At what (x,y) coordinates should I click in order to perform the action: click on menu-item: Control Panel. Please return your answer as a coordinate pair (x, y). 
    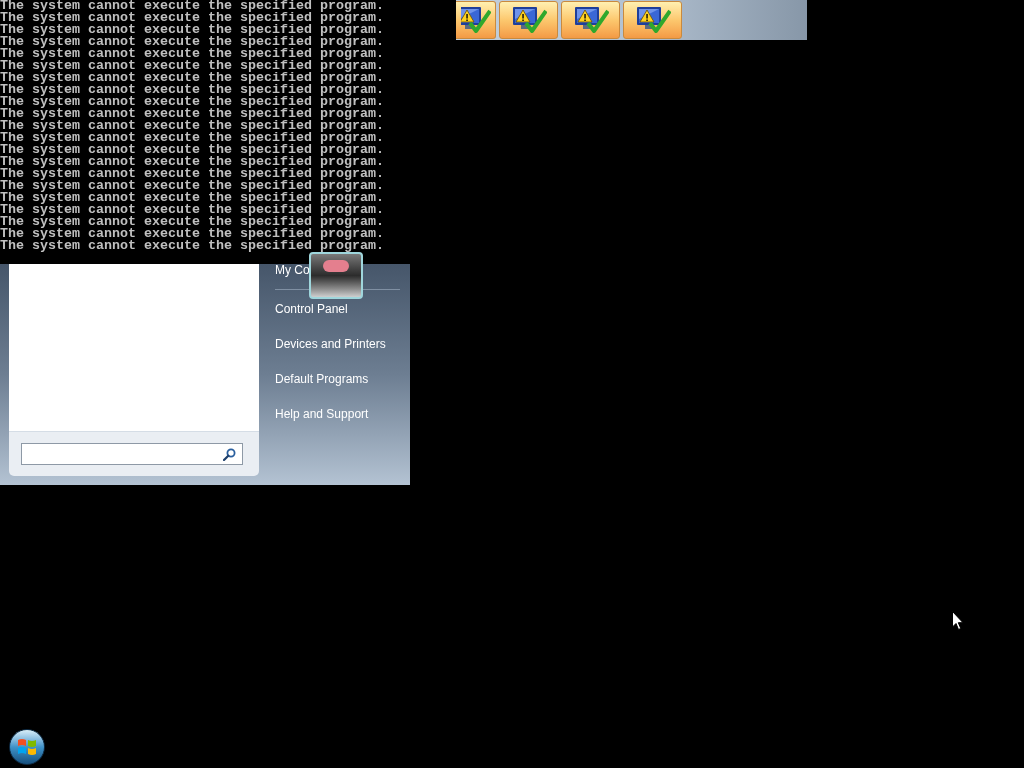
    Looking at the image, I should click on (311, 309).